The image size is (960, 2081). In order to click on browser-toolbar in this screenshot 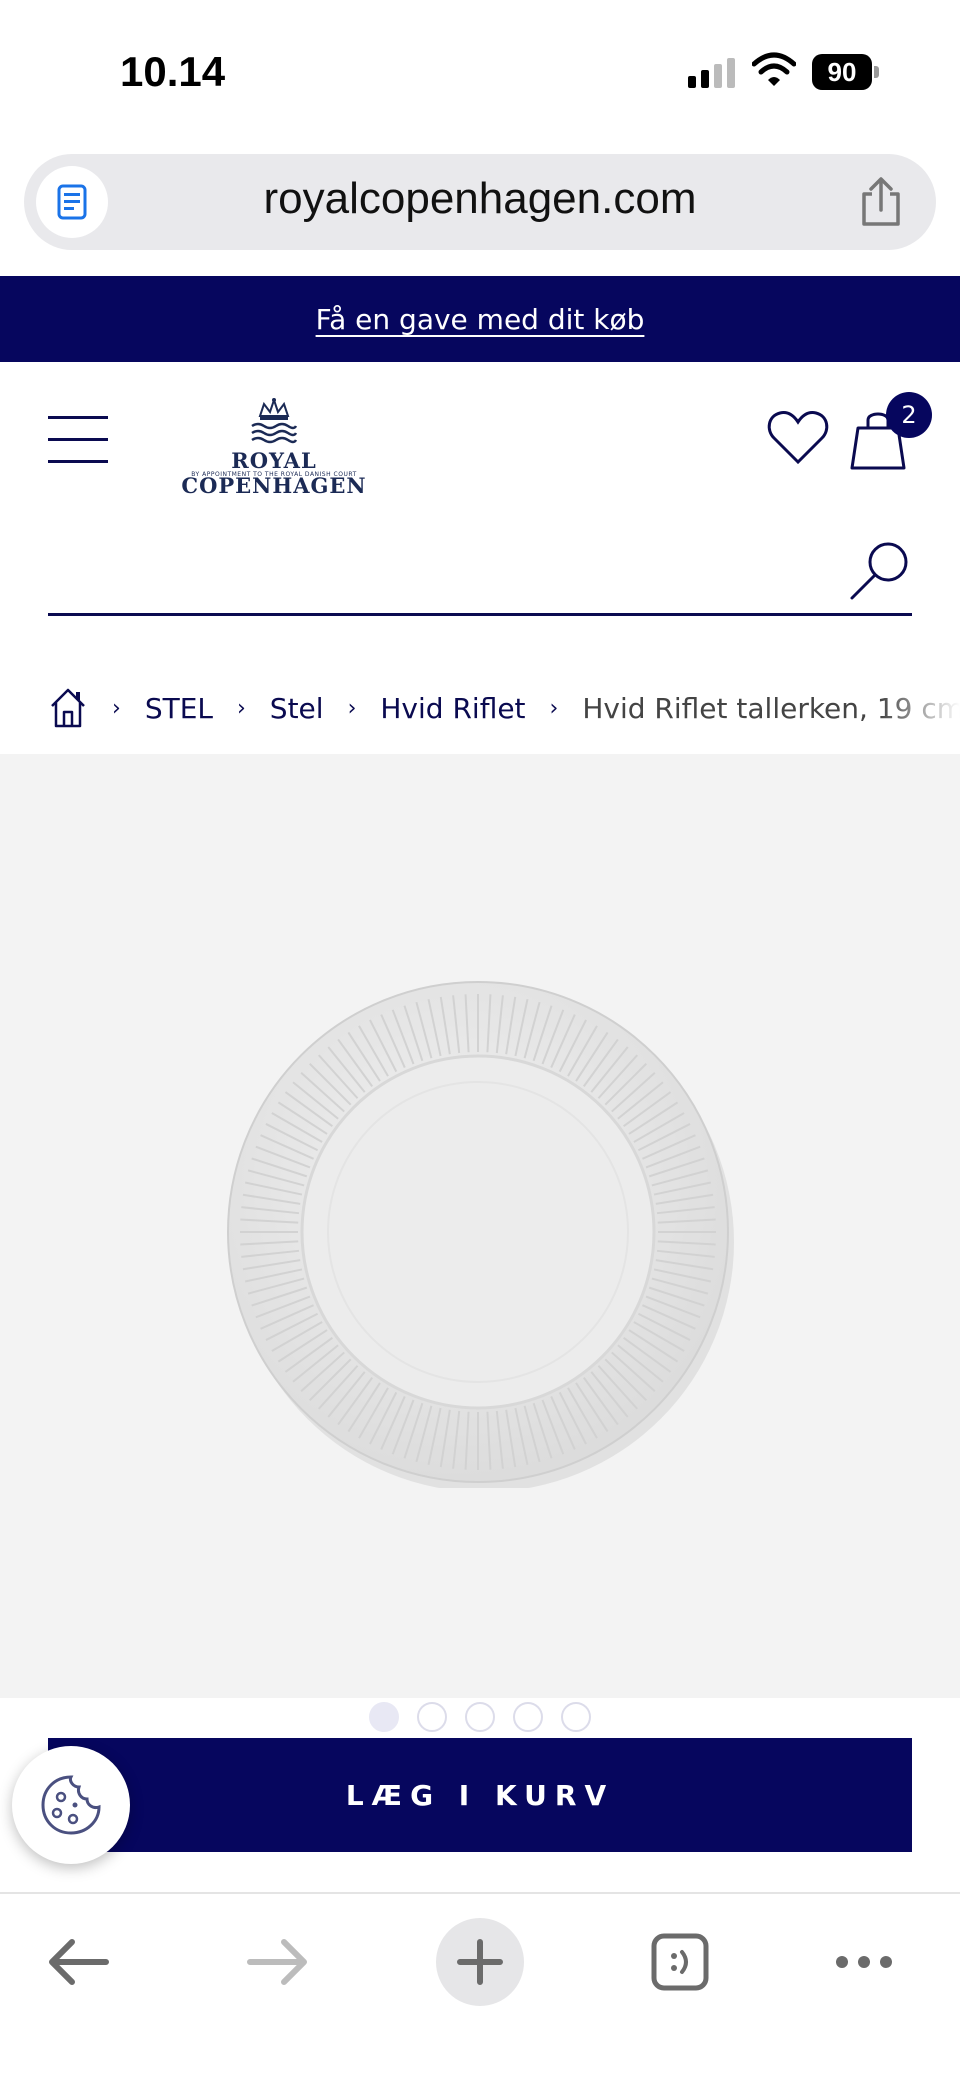, I will do `click(480, 1986)`.